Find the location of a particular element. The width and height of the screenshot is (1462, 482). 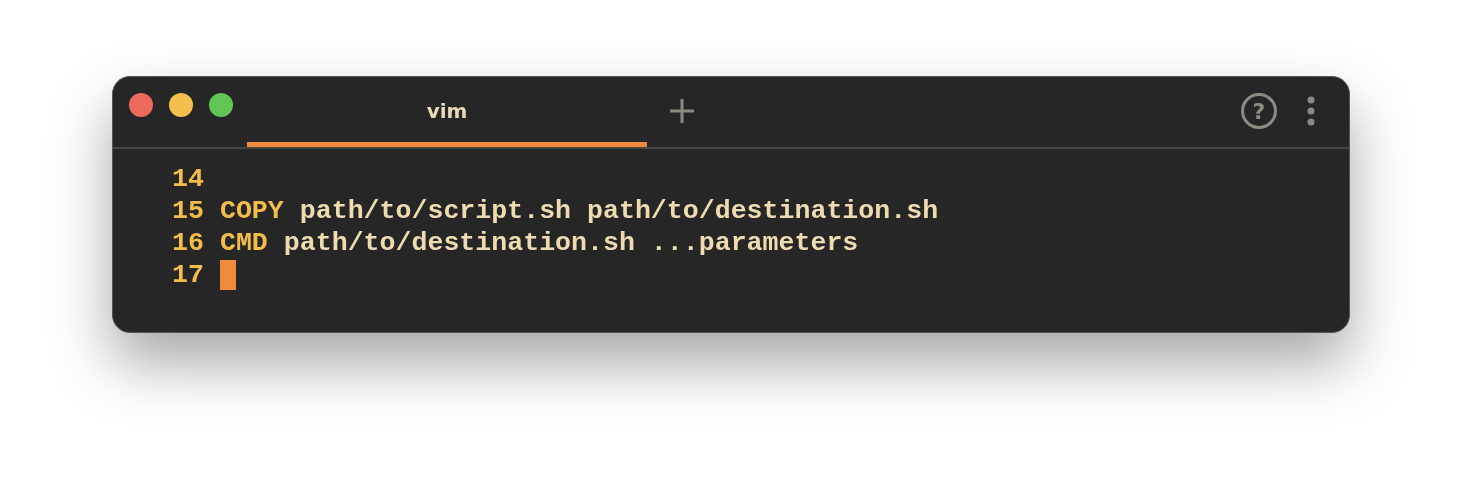

more-icon is located at coordinates (1311, 111).